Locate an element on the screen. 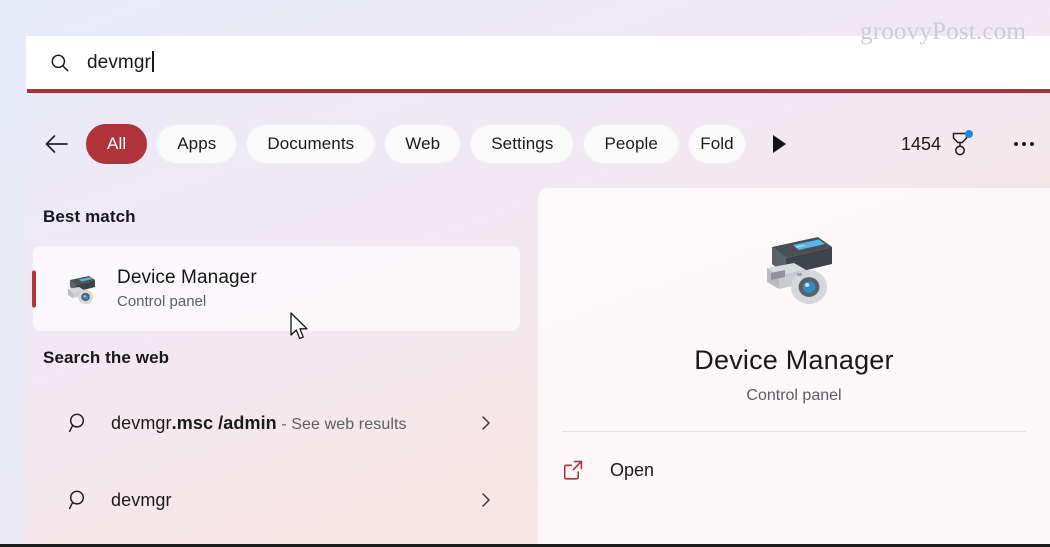 The width and height of the screenshot is (1050, 547). filter-pill-settings: Settings is located at coordinates (522, 144).